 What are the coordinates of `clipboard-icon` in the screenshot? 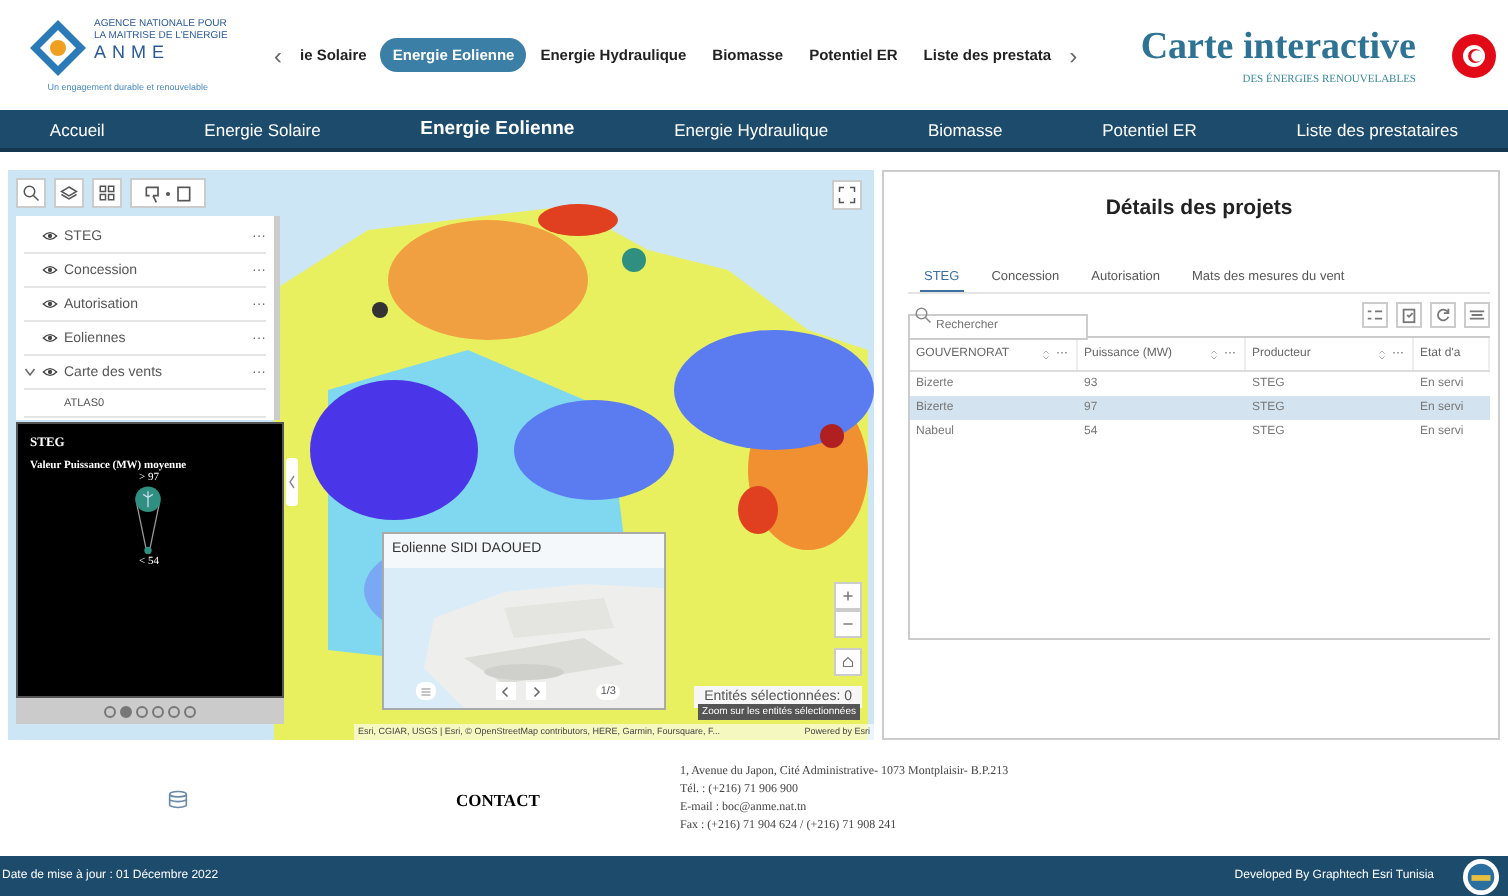 It's located at (1409, 315).